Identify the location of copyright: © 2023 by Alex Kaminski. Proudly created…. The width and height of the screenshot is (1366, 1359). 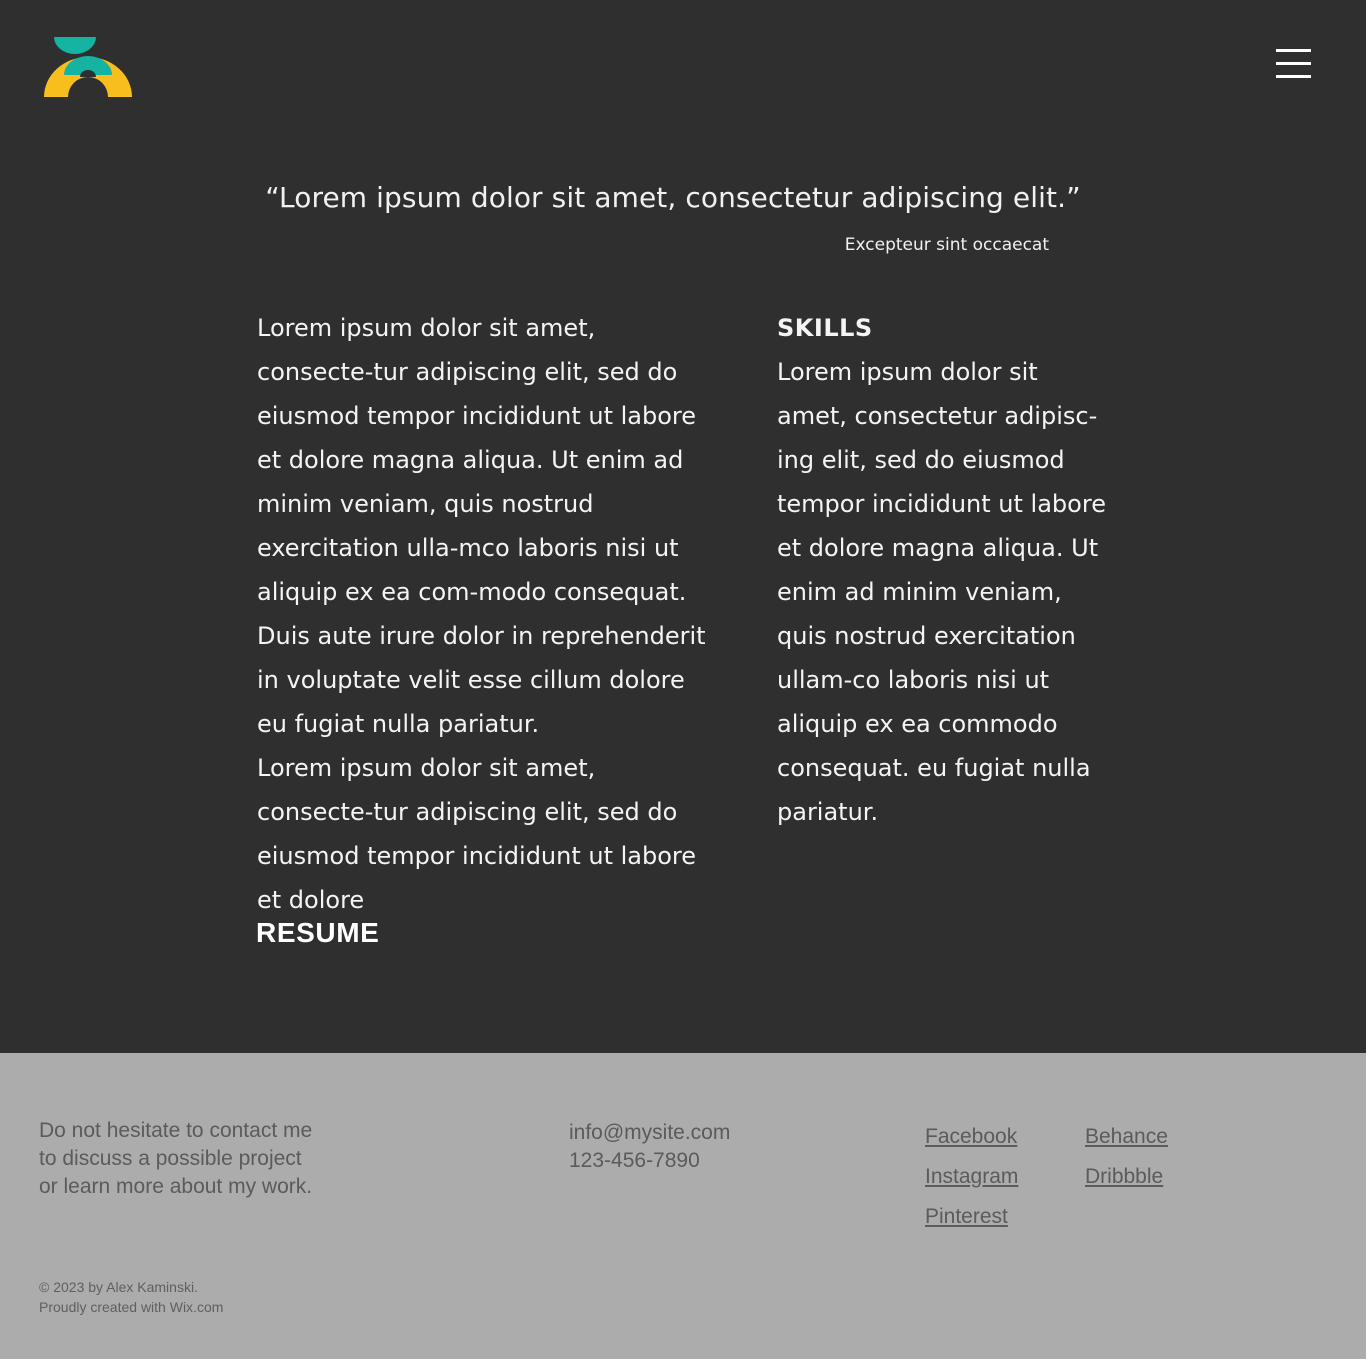
(131, 1297).